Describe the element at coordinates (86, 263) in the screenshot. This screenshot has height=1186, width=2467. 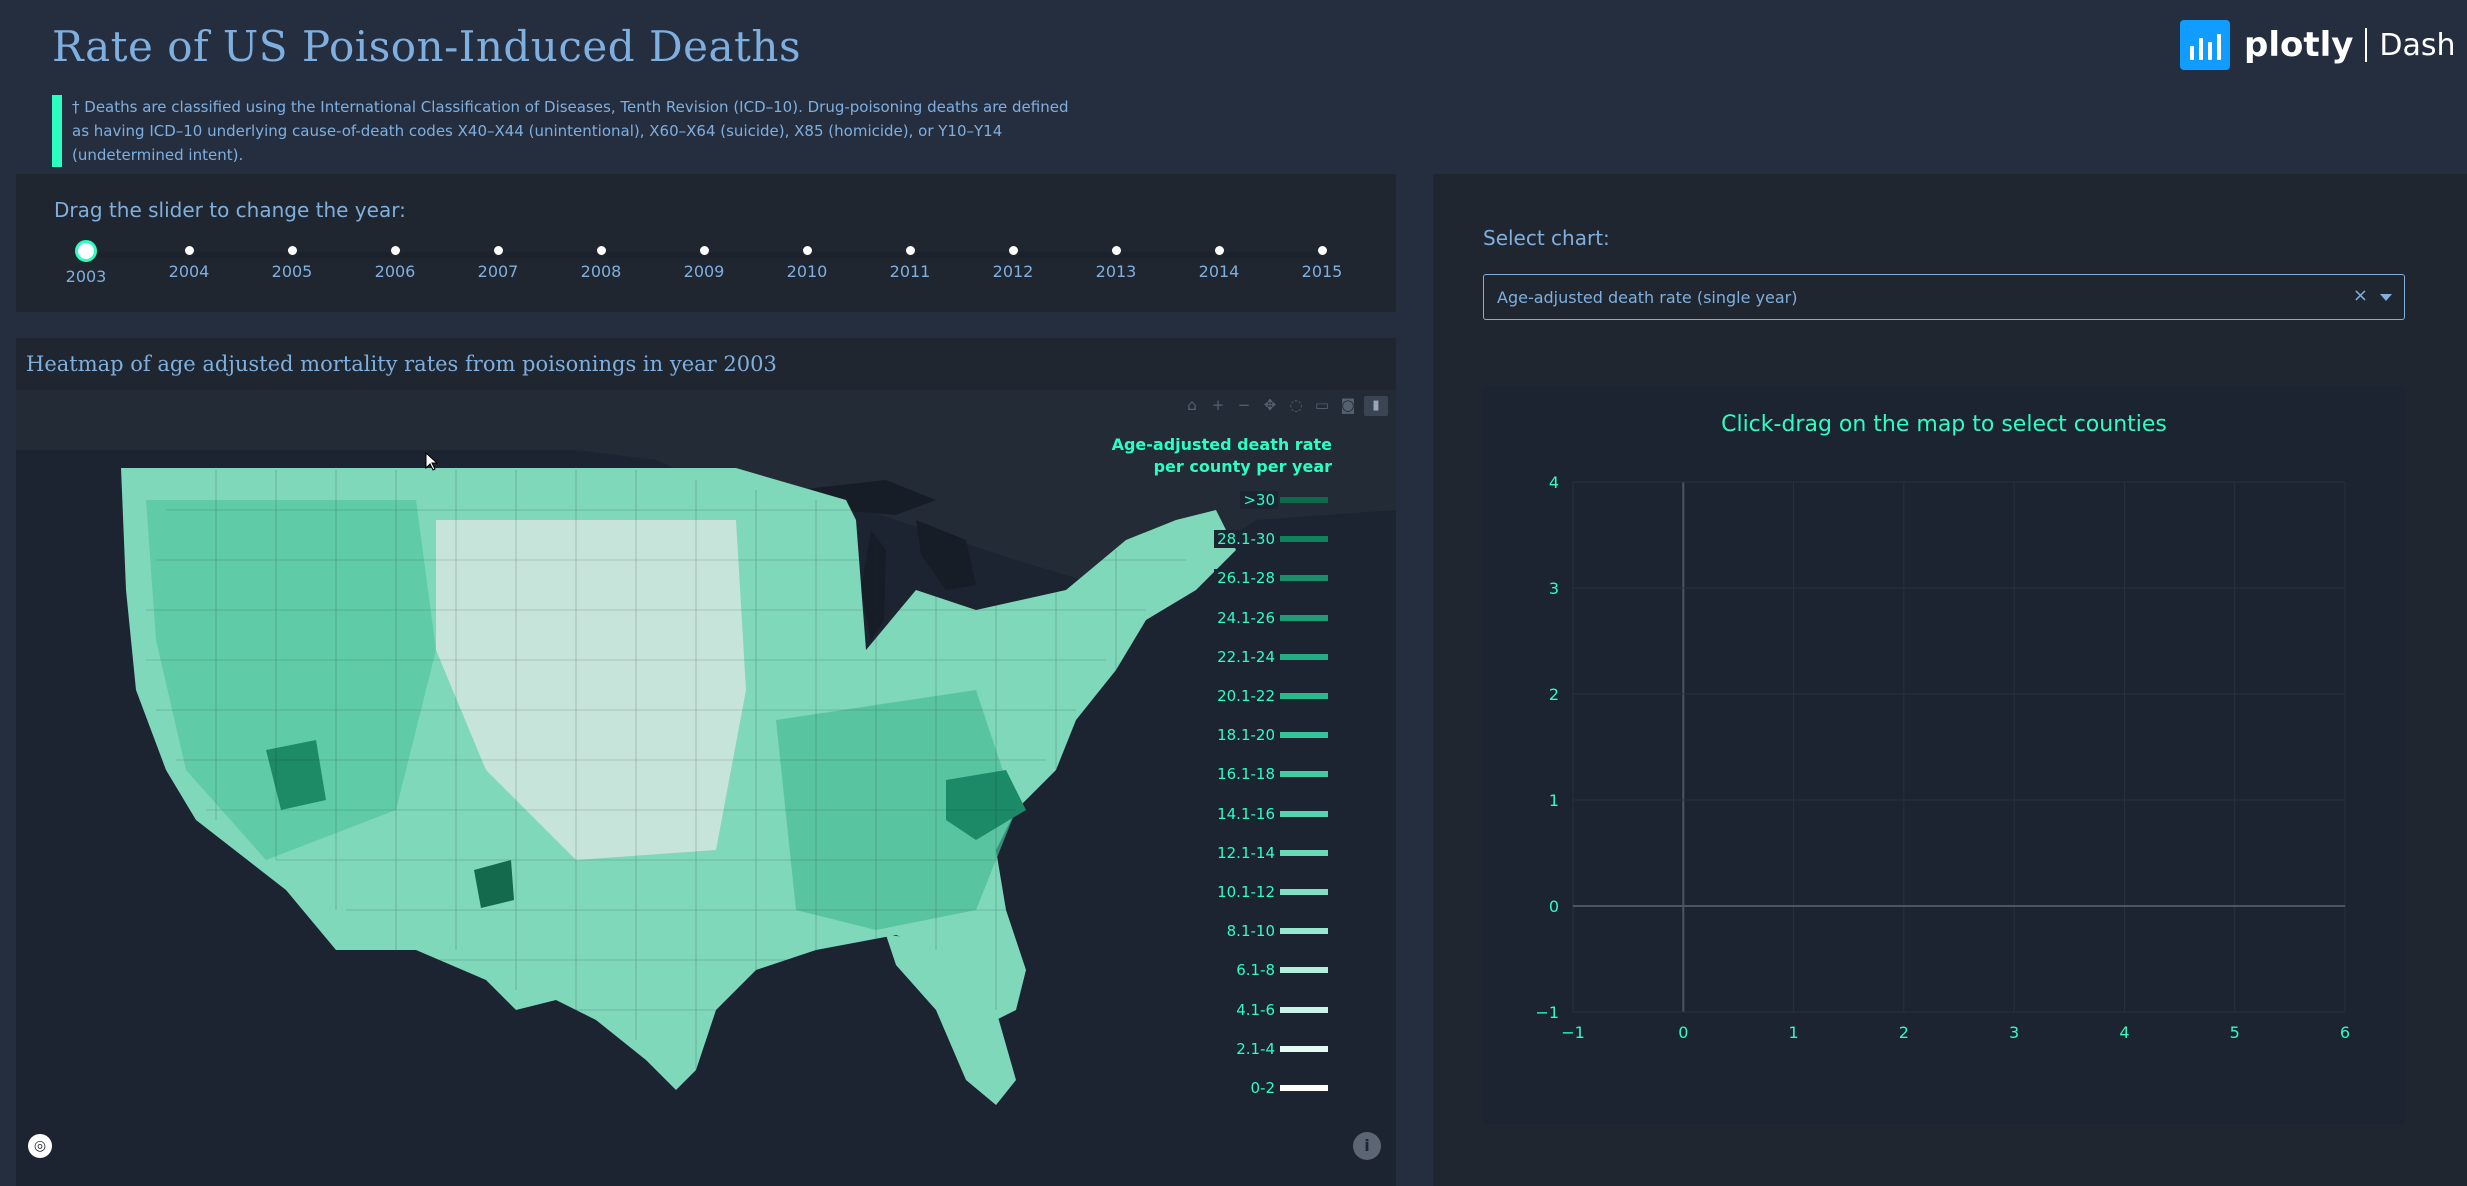
I see `year-mark-2003: 2003` at that location.